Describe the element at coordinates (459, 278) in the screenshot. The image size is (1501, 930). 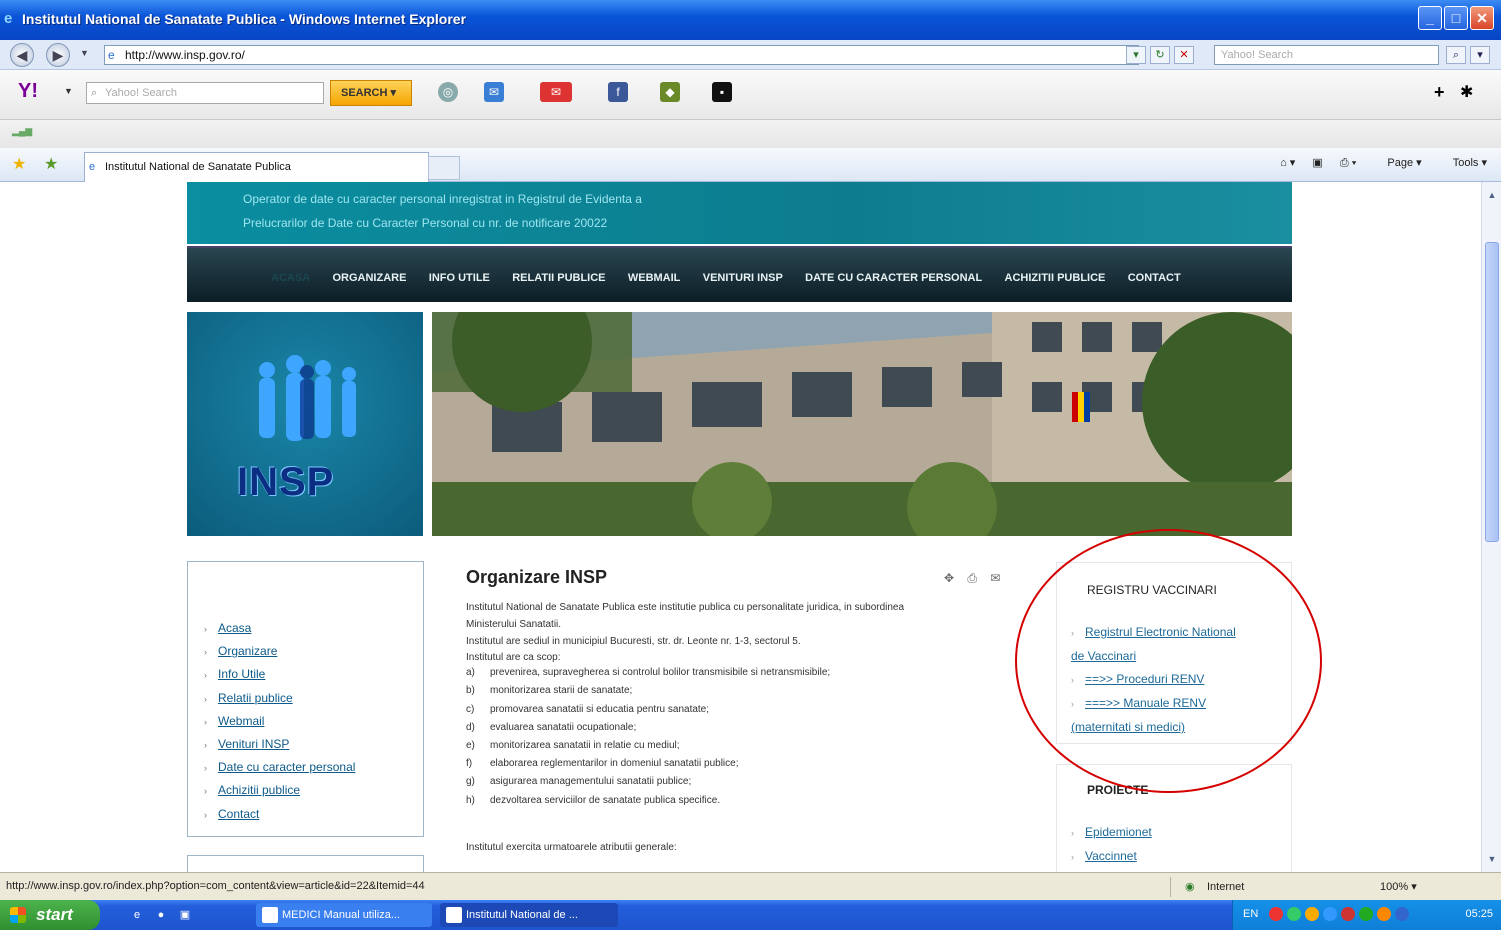
I see `nav-info-utile: INFO UTILE` at that location.